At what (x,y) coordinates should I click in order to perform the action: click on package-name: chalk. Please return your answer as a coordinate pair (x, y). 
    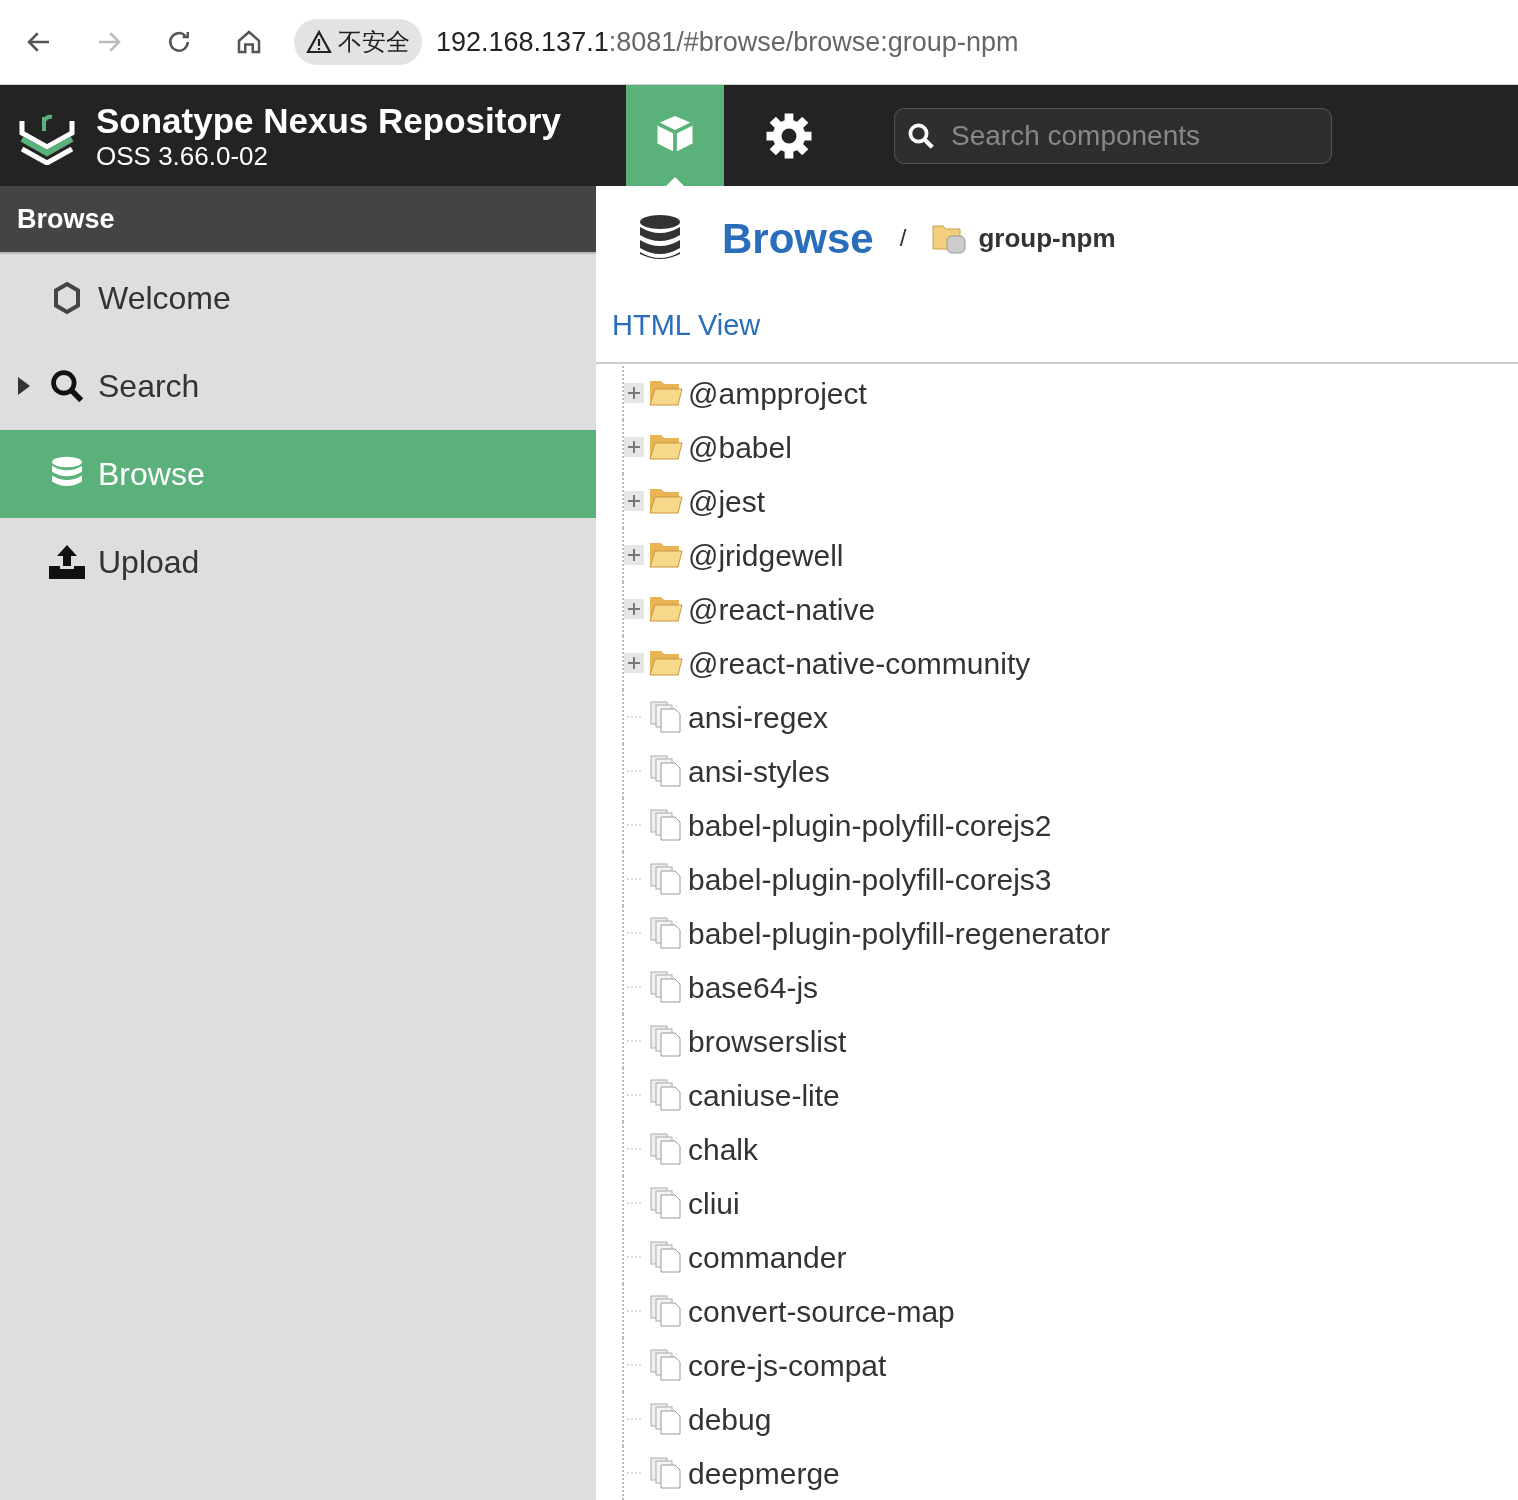
    Looking at the image, I should click on (723, 1149).